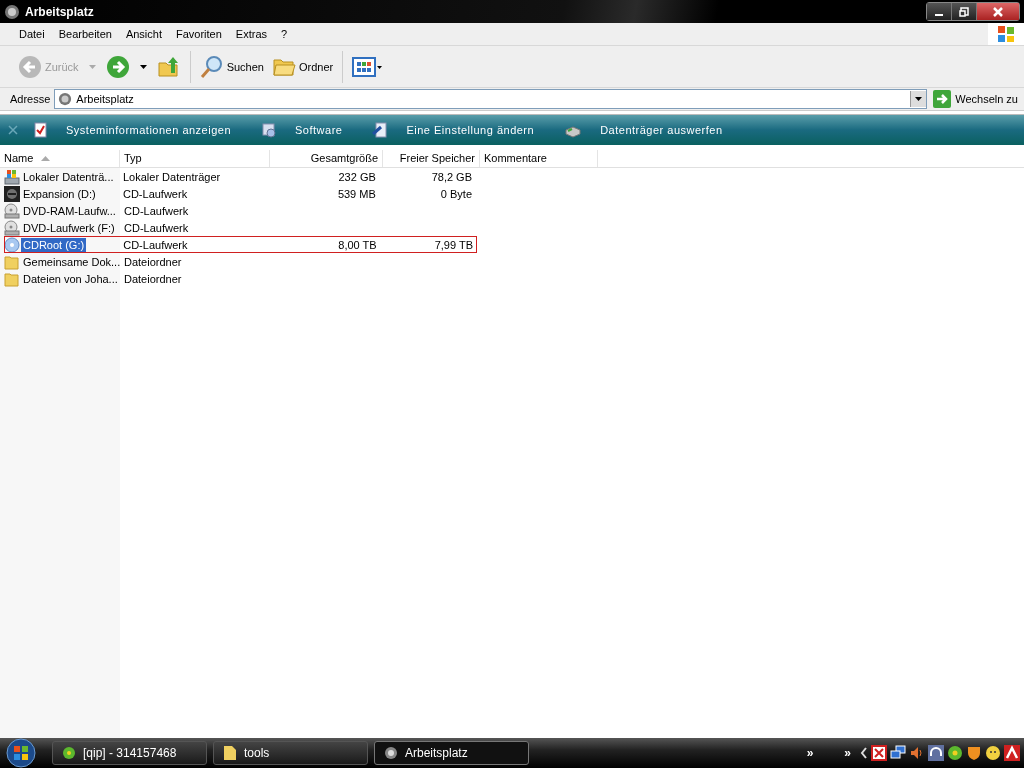 This screenshot has width=1024, height=768. What do you see at coordinates (46, 158) in the screenshot?
I see `sort-arrow-icon` at bounding box center [46, 158].